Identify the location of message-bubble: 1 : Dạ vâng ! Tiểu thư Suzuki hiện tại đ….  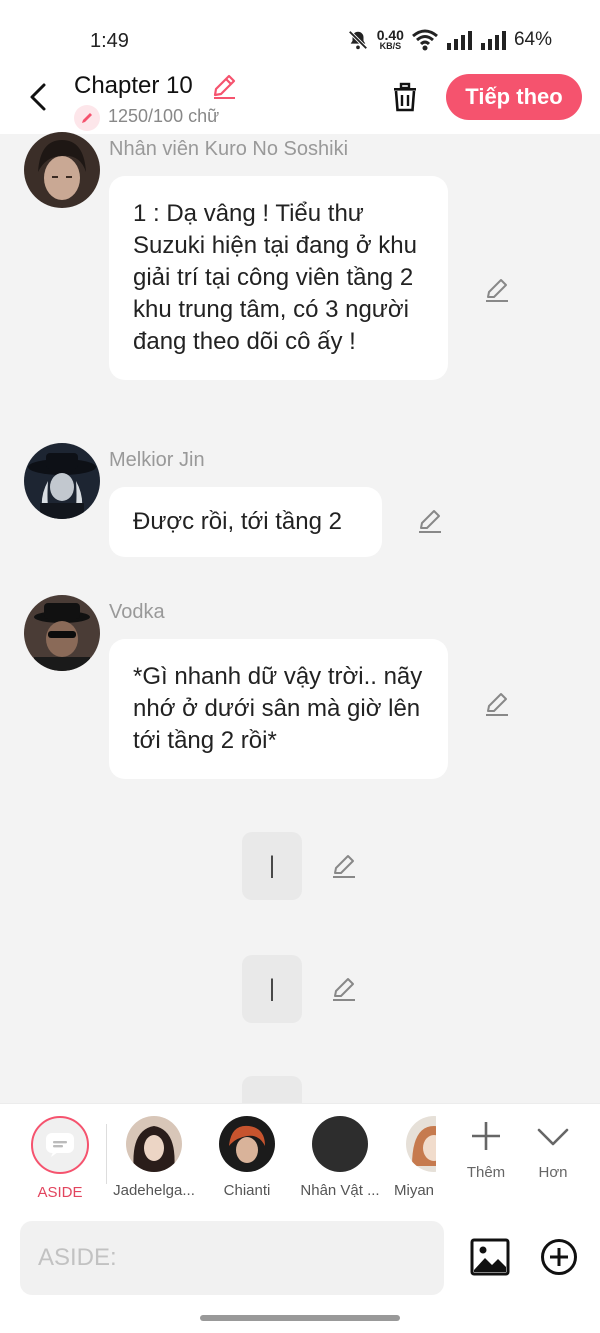
(278, 278).